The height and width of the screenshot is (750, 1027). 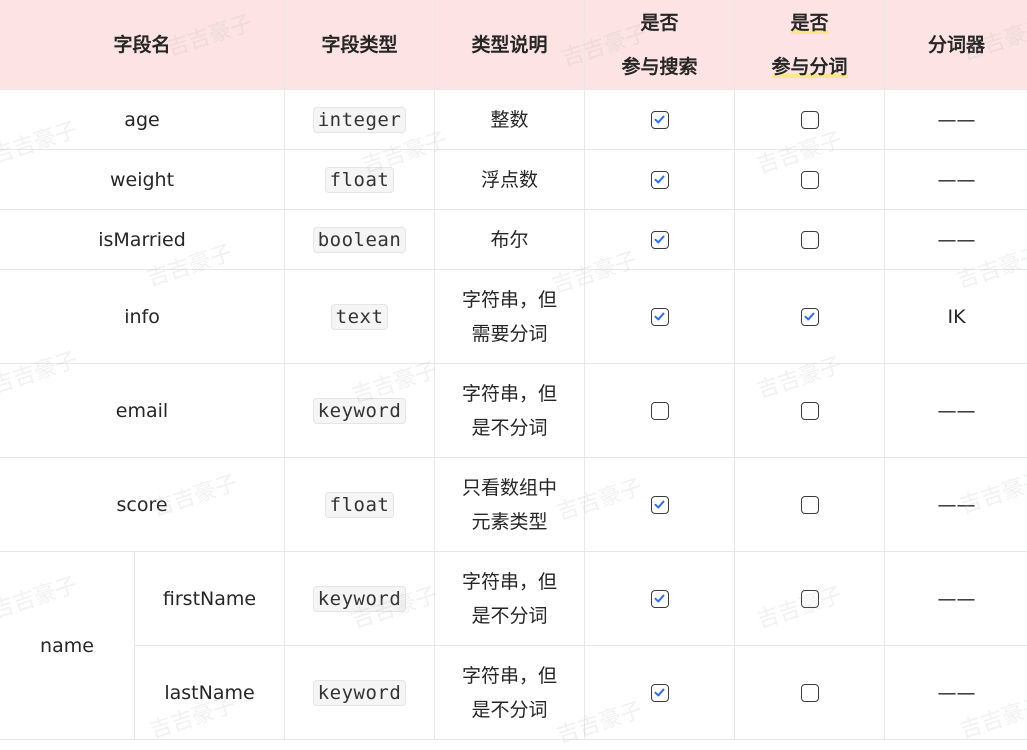 I want to click on field-name-cell: info, so click(x=143, y=316).